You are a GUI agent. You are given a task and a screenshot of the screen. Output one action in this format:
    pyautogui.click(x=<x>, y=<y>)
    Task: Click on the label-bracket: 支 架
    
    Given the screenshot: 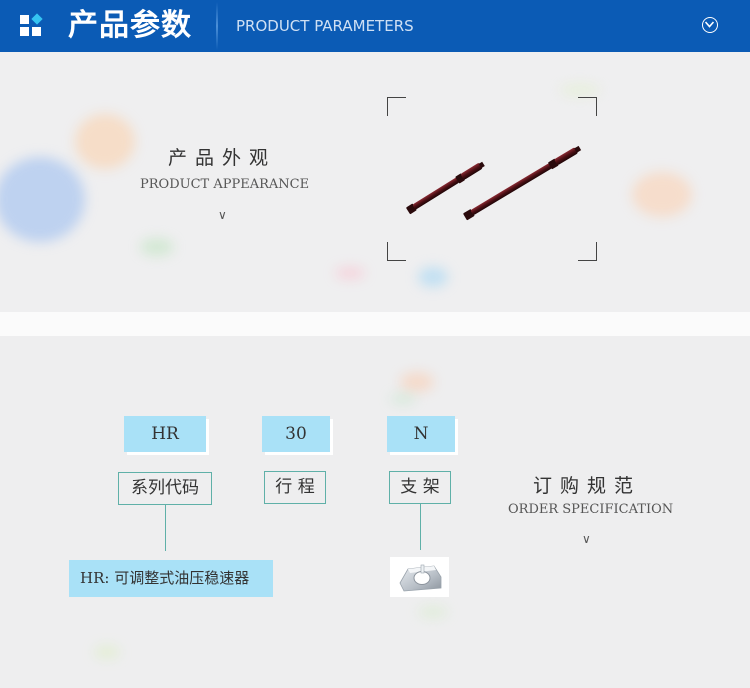 What is the action you would take?
    pyautogui.click(x=420, y=487)
    